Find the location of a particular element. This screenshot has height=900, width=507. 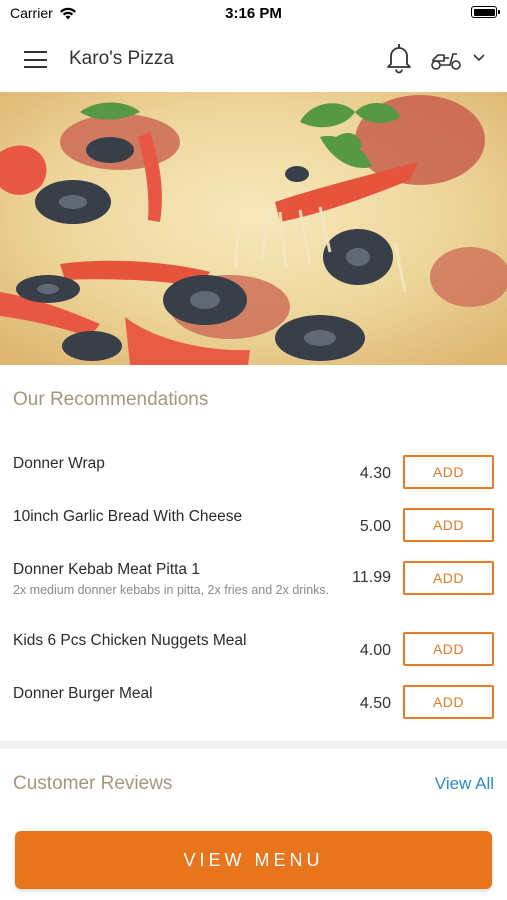

section-divider is located at coordinates (253, 745).